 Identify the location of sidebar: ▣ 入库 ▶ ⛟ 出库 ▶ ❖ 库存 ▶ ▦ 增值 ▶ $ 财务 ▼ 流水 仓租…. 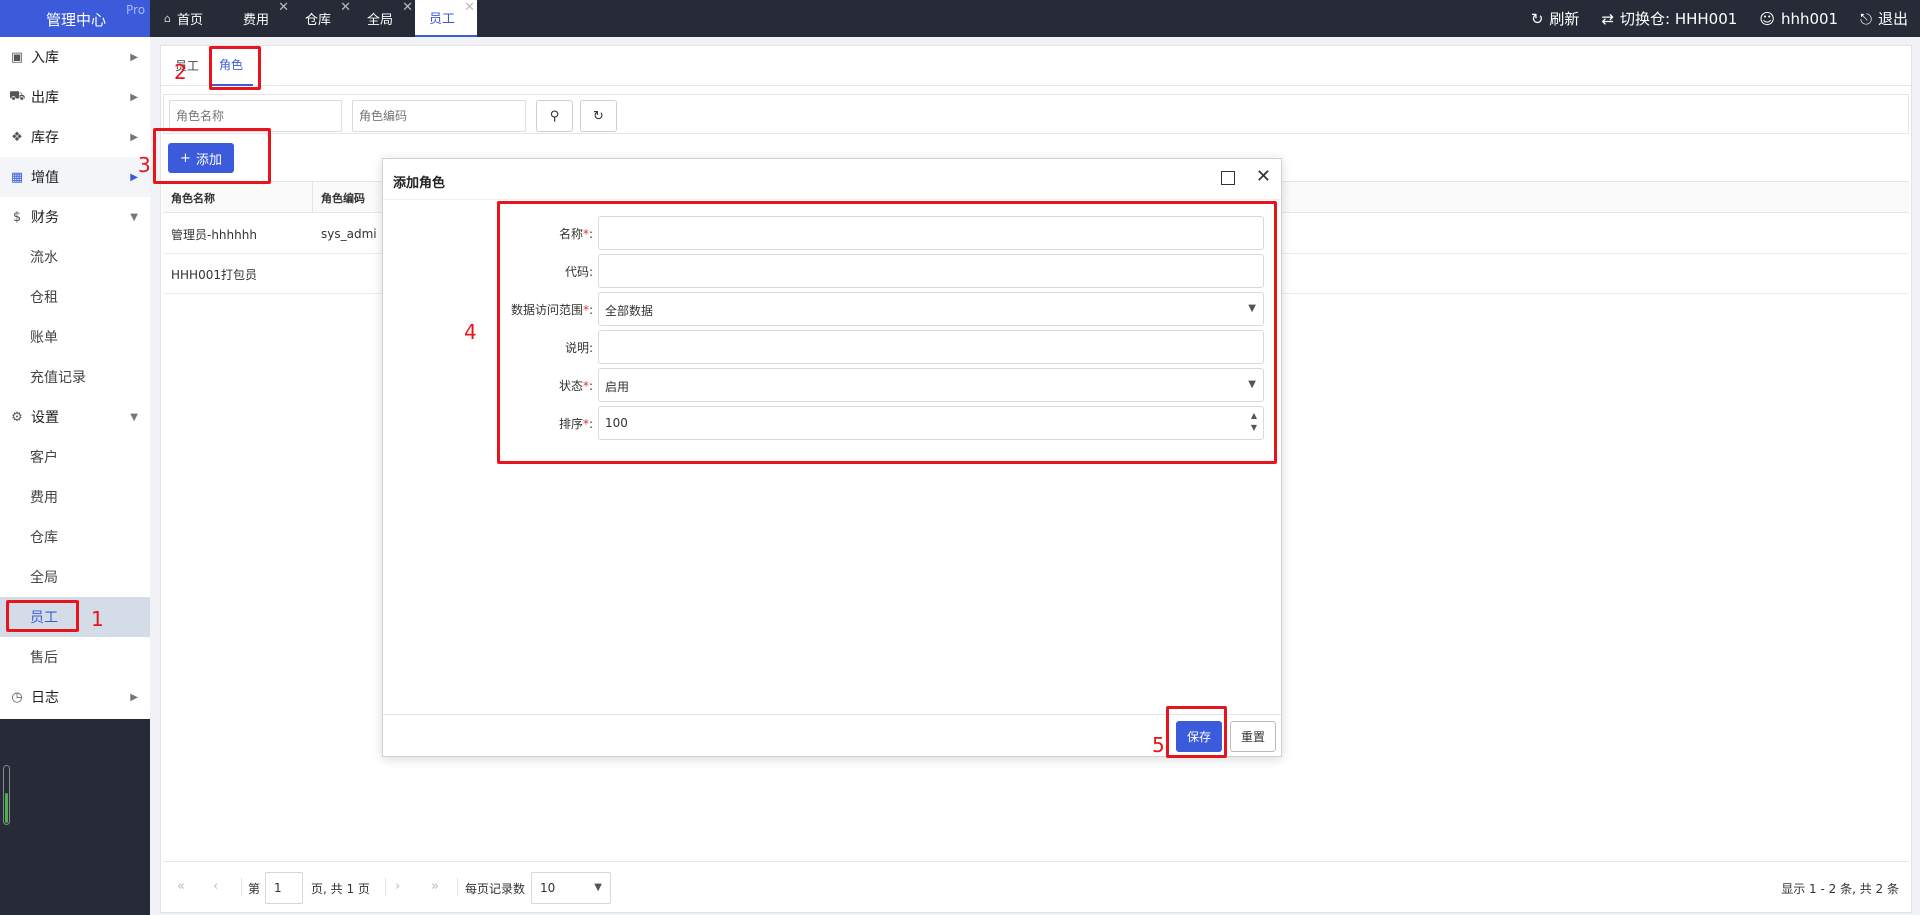
(75, 476).